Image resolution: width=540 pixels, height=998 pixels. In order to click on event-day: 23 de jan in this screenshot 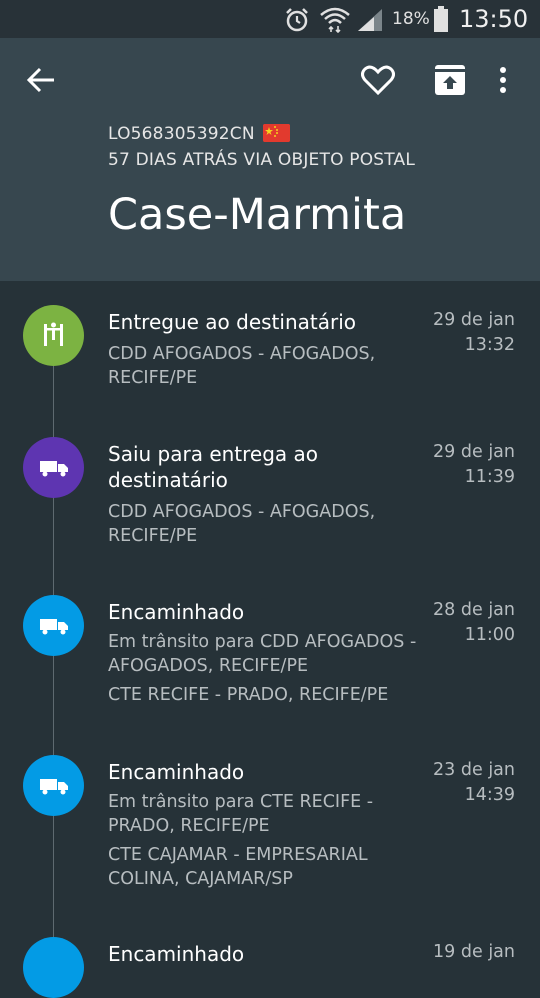, I will do `click(474, 770)`.